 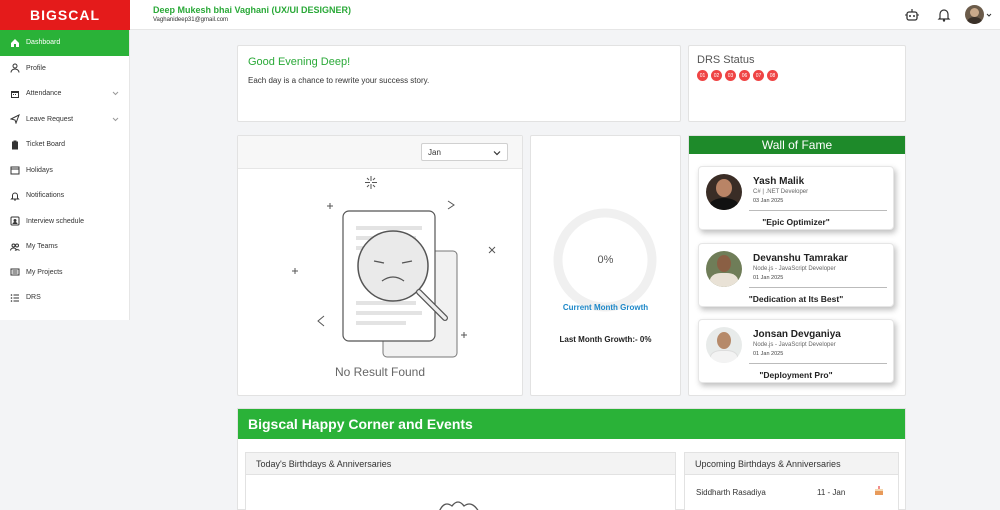 What do you see at coordinates (726, 60) in the screenshot?
I see `drs-title: DRS Status` at bounding box center [726, 60].